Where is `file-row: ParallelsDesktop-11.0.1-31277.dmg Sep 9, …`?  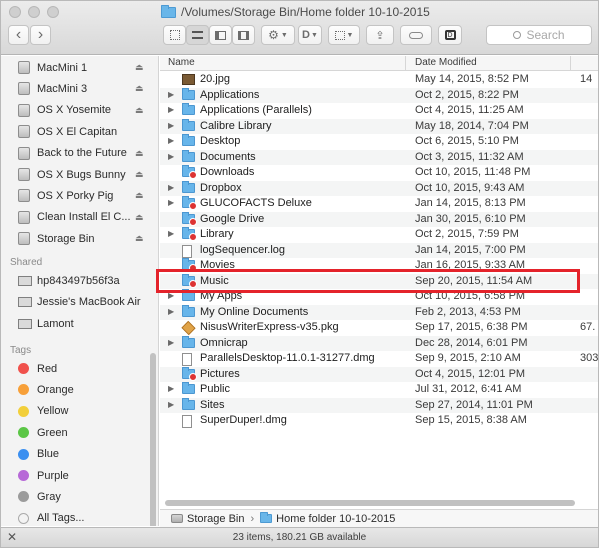 file-row: ParallelsDesktop-11.0.1-31277.dmg Sep 9, … is located at coordinates (379, 358).